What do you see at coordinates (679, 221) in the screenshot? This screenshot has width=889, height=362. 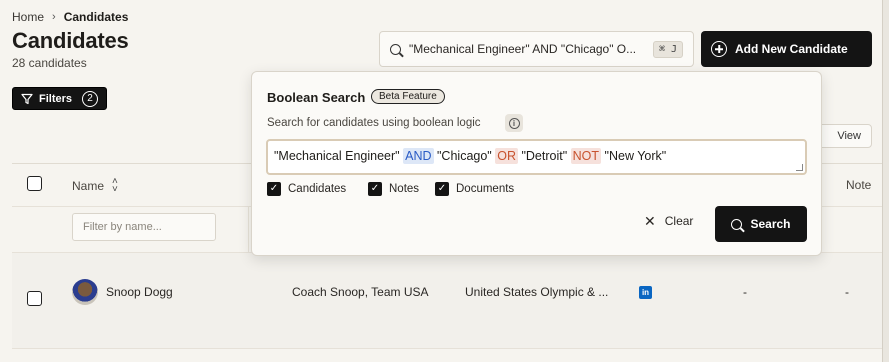 I see `clear-label: Clear` at bounding box center [679, 221].